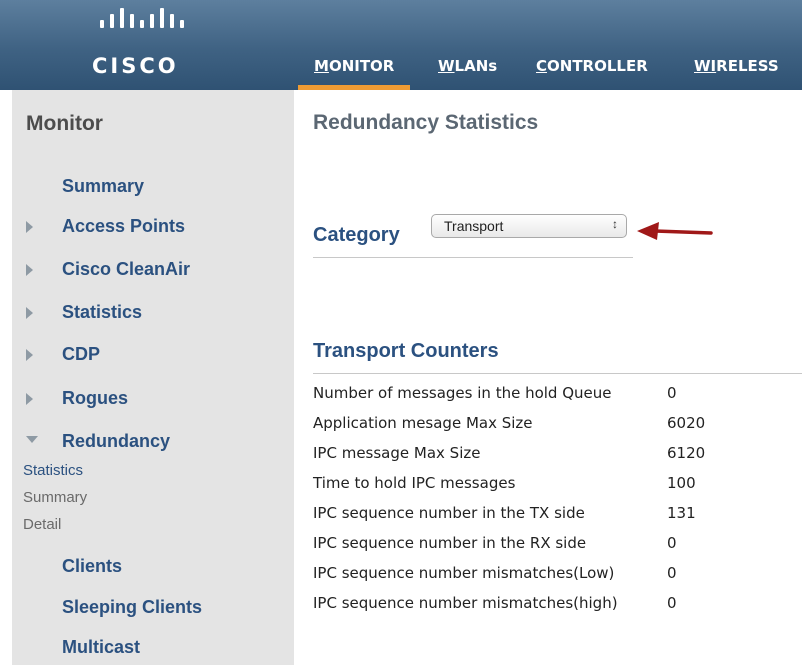 The height and width of the screenshot is (665, 802). What do you see at coordinates (32, 439) in the screenshot?
I see `collapse-redundancy-icon` at bounding box center [32, 439].